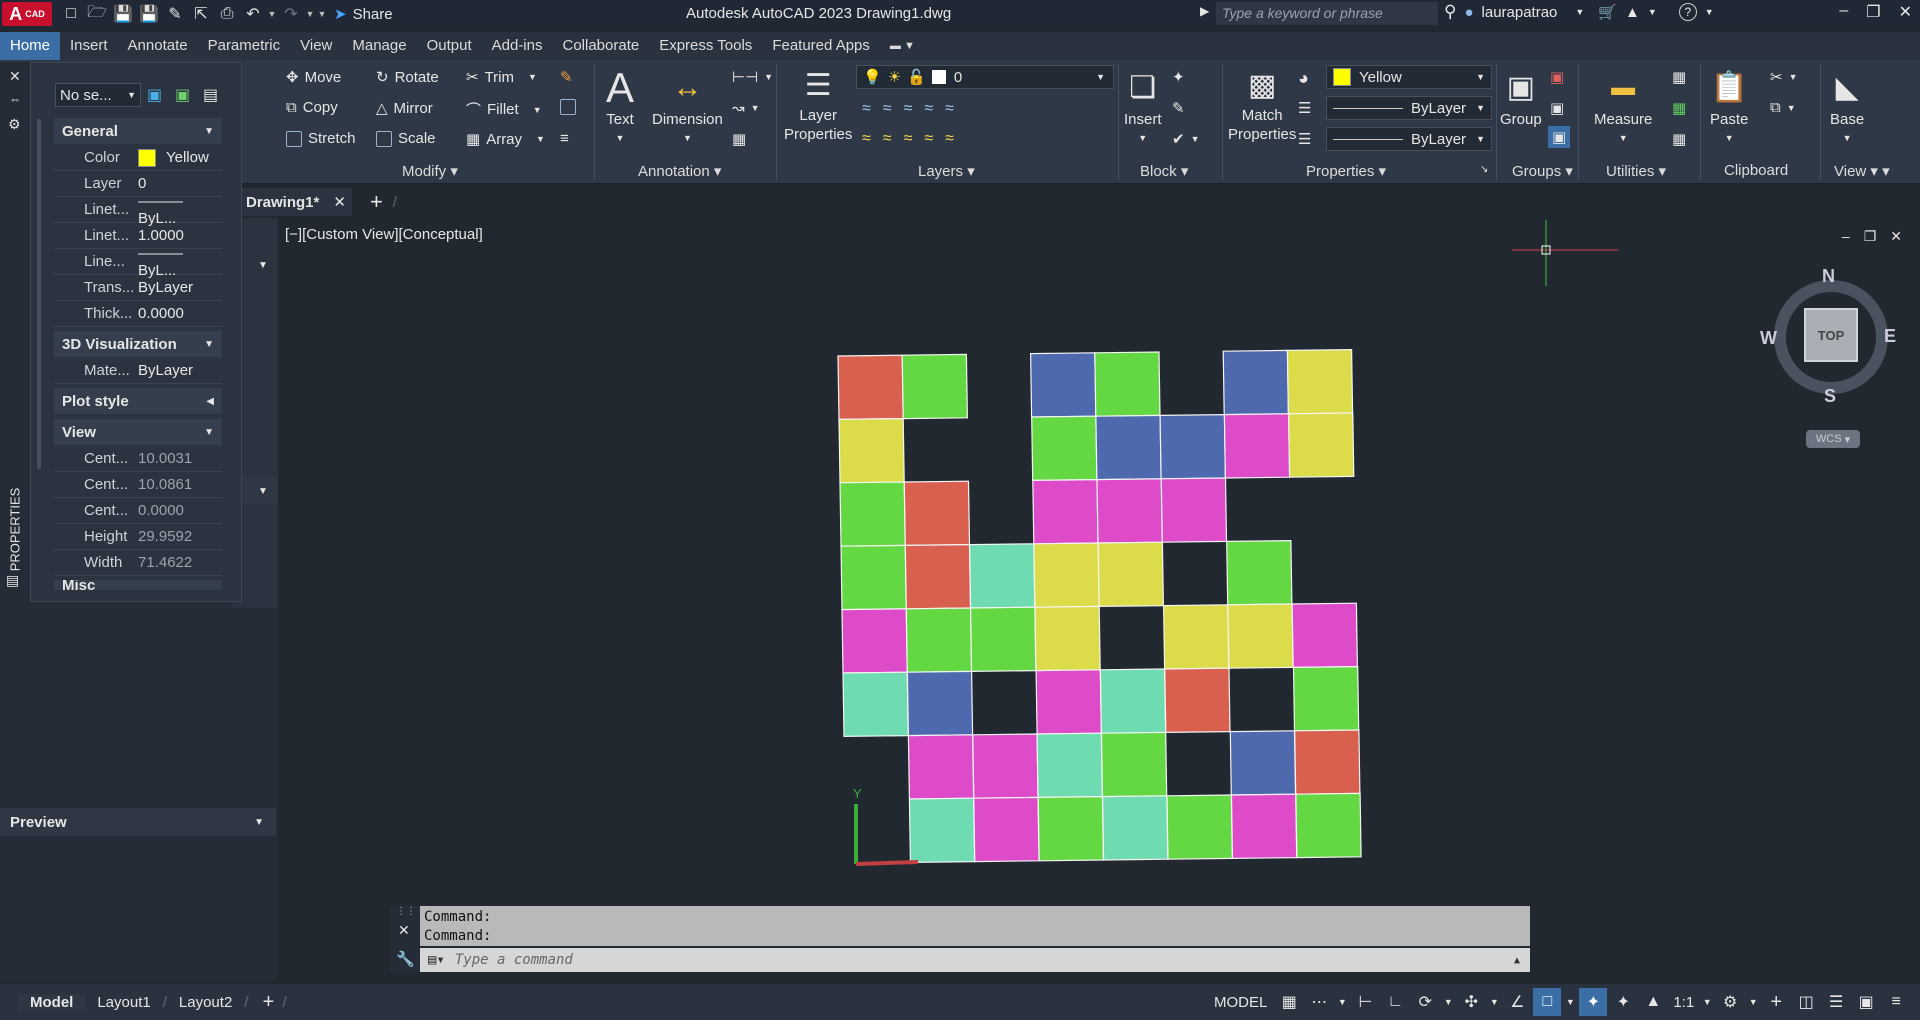 The height and width of the screenshot is (1020, 1920). What do you see at coordinates (209, 131) in the screenshot?
I see `section-toggle-icon: ▼` at bounding box center [209, 131].